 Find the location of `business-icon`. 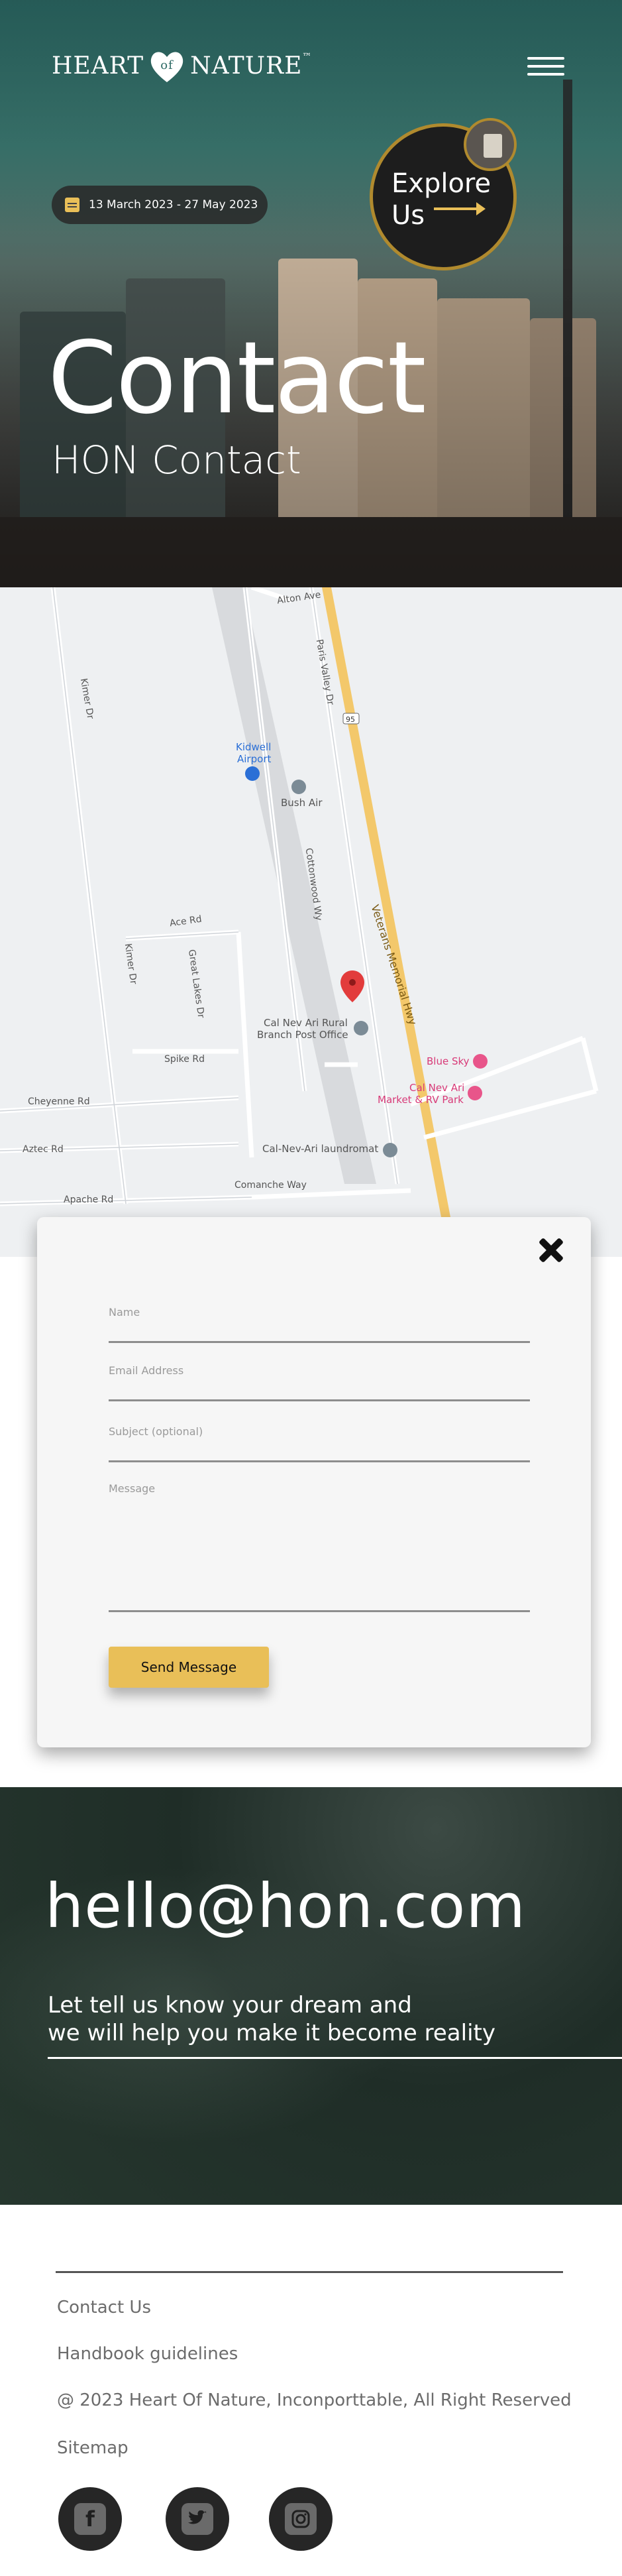

business-icon is located at coordinates (298, 787).